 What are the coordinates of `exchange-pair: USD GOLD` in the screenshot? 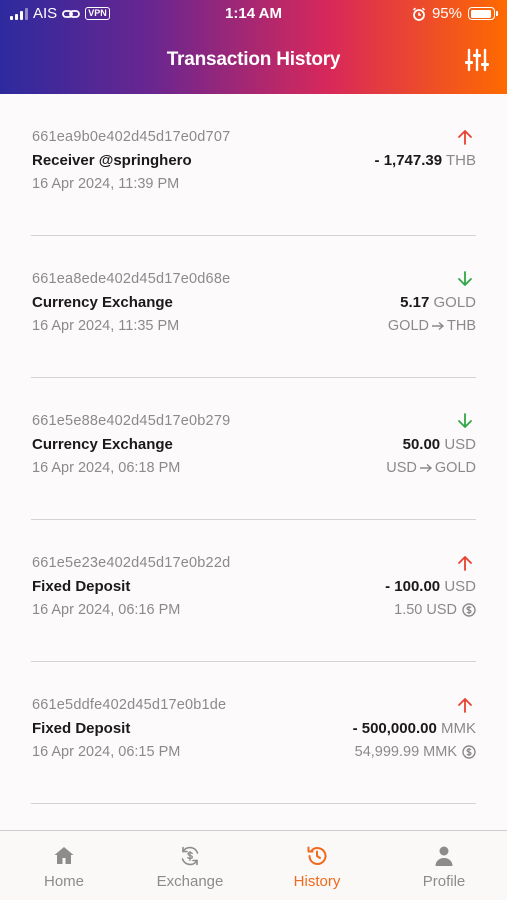 It's located at (431, 468).